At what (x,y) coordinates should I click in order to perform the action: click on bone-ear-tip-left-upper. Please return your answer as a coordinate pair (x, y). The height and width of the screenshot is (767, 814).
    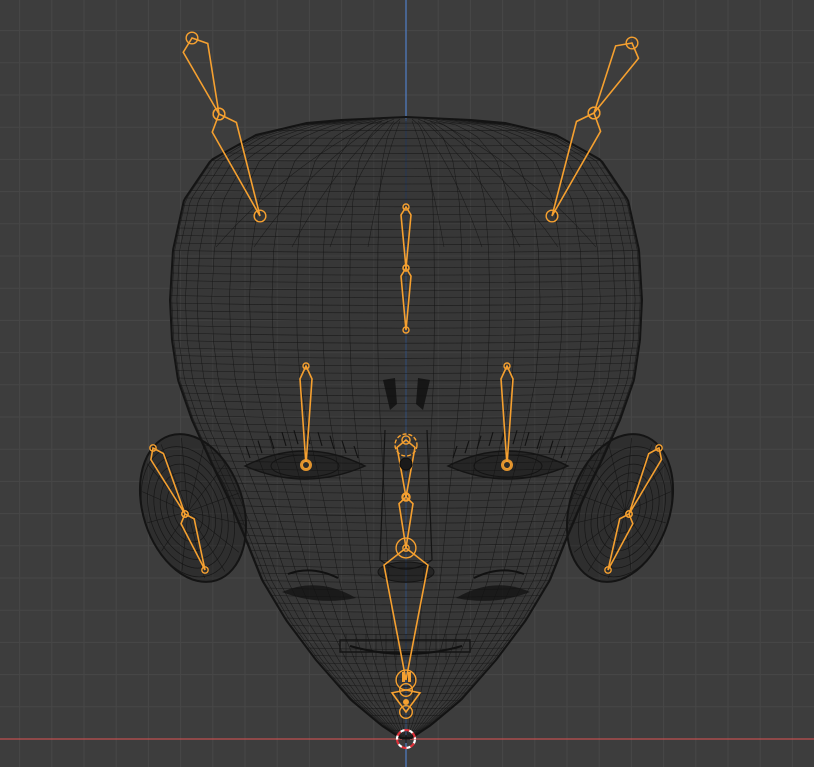
    Looking at the image, I should click on (204, 76).